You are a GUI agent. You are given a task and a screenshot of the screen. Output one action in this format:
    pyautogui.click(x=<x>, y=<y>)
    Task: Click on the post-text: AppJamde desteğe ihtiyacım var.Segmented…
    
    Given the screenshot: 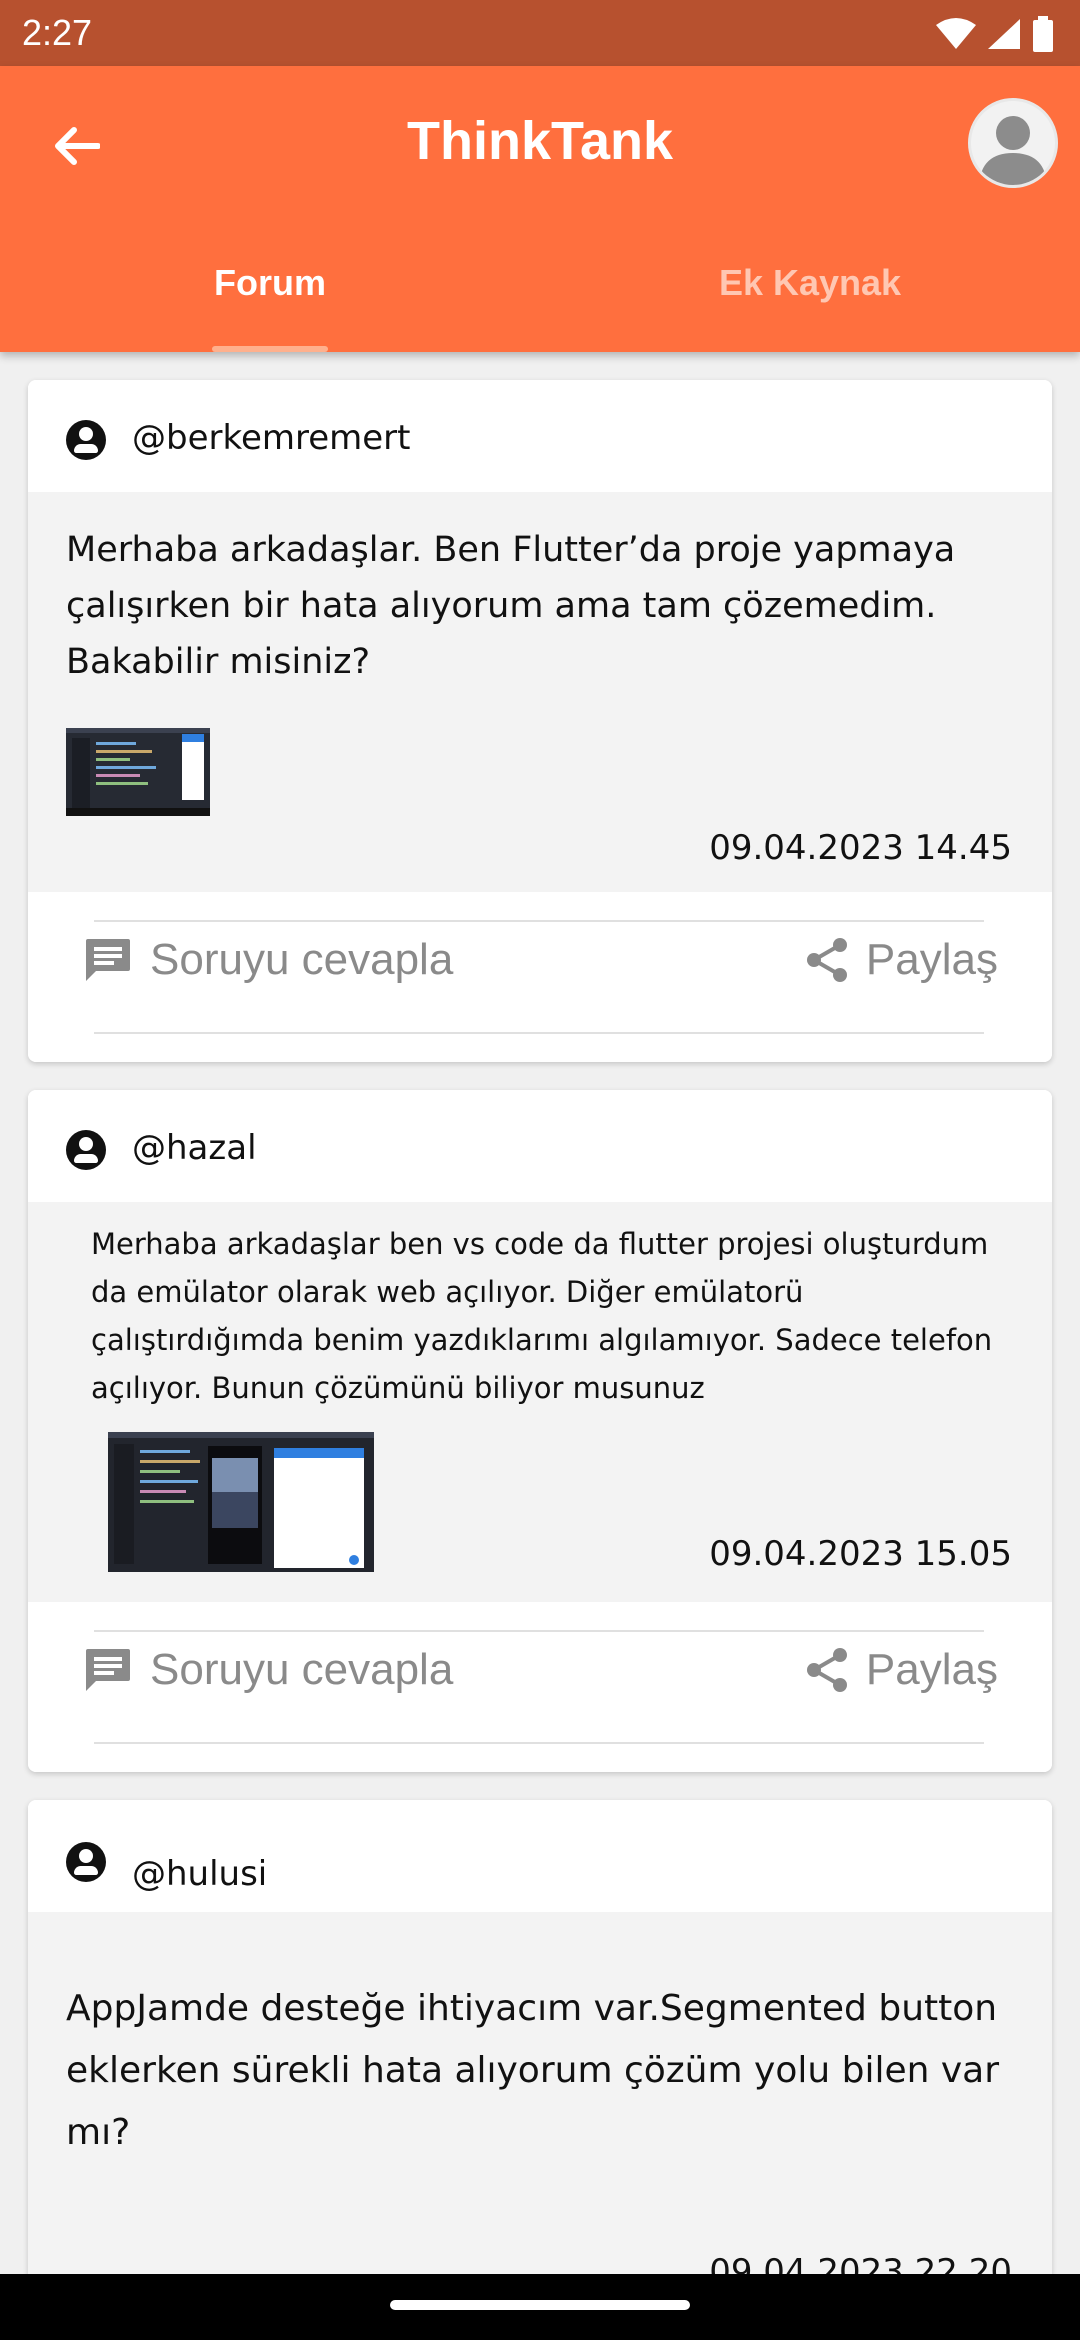 What is the action you would take?
    pyautogui.click(x=533, y=2070)
    